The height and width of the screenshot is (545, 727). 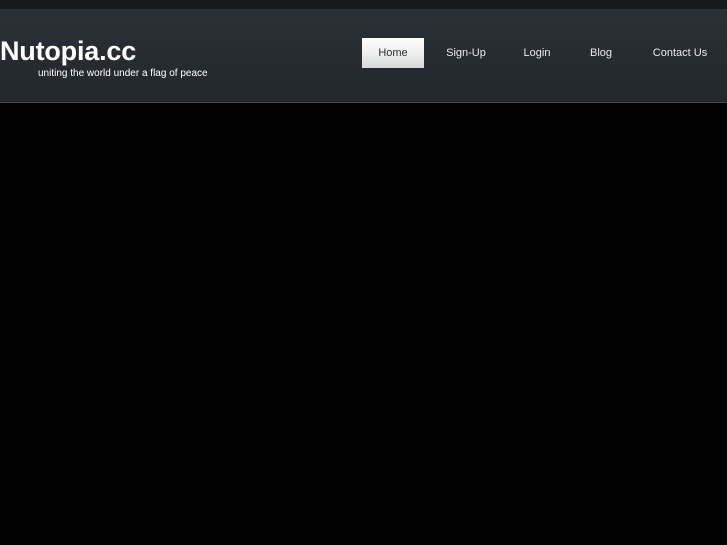 What do you see at coordinates (537, 53) in the screenshot?
I see `nav-login: Login` at bounding box center [537, 53].